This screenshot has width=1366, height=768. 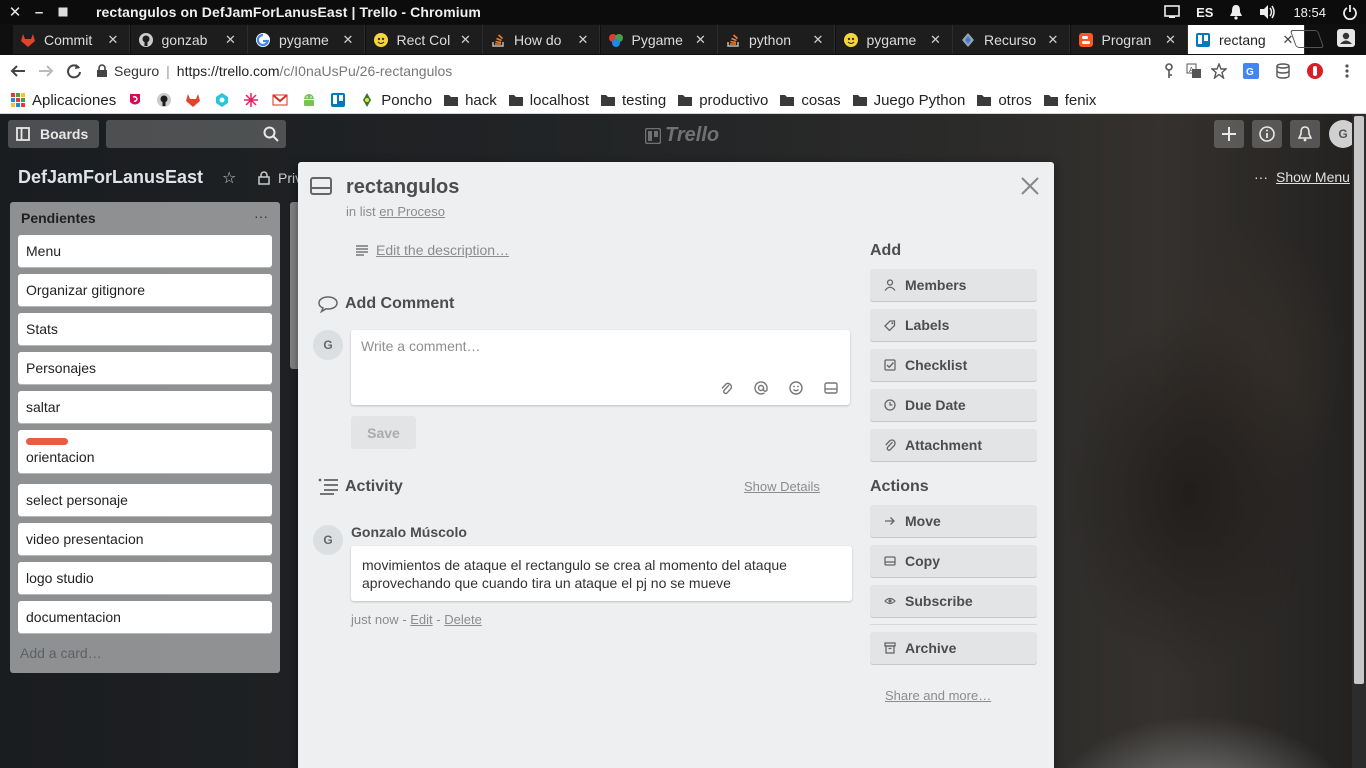 What do you see at coordinates (421, 619) in the screenshot?
I see `edit-comment-link: Edit` at bounding box center [421, 619].